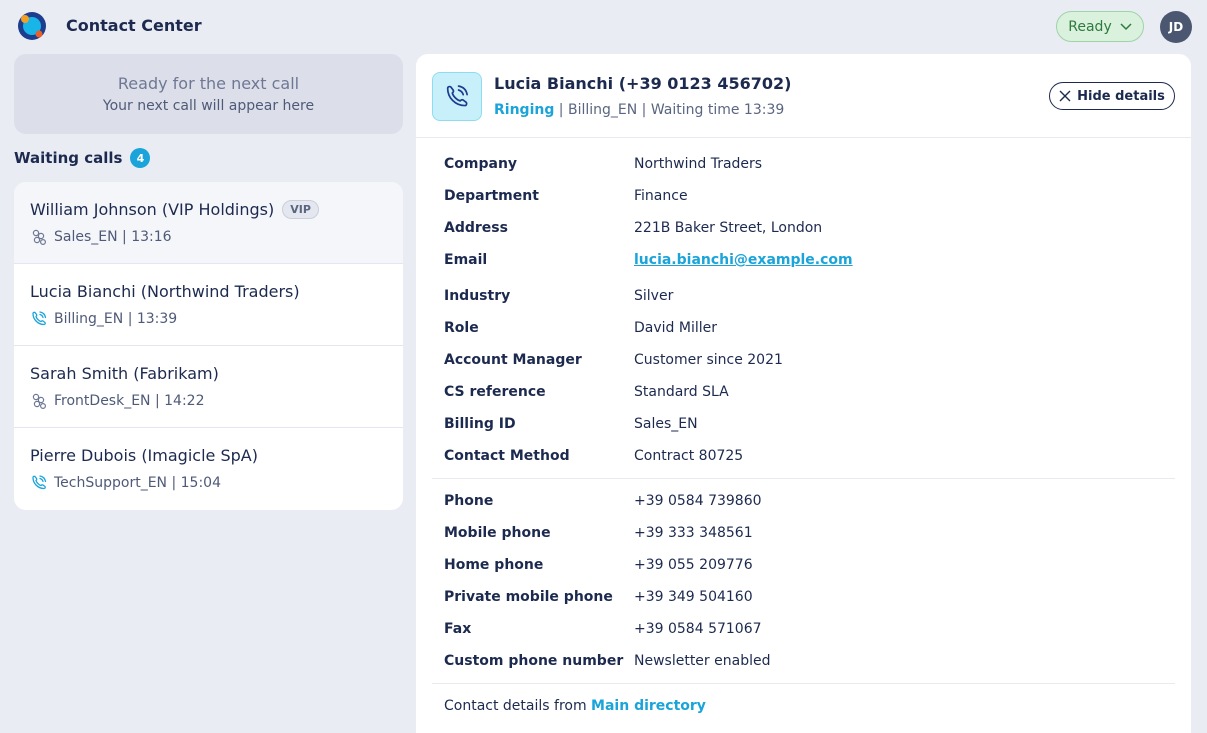 The width and height of the screenshot is (1207, 733). I want to click on field-label: Mobile phone, so click(497, 533).